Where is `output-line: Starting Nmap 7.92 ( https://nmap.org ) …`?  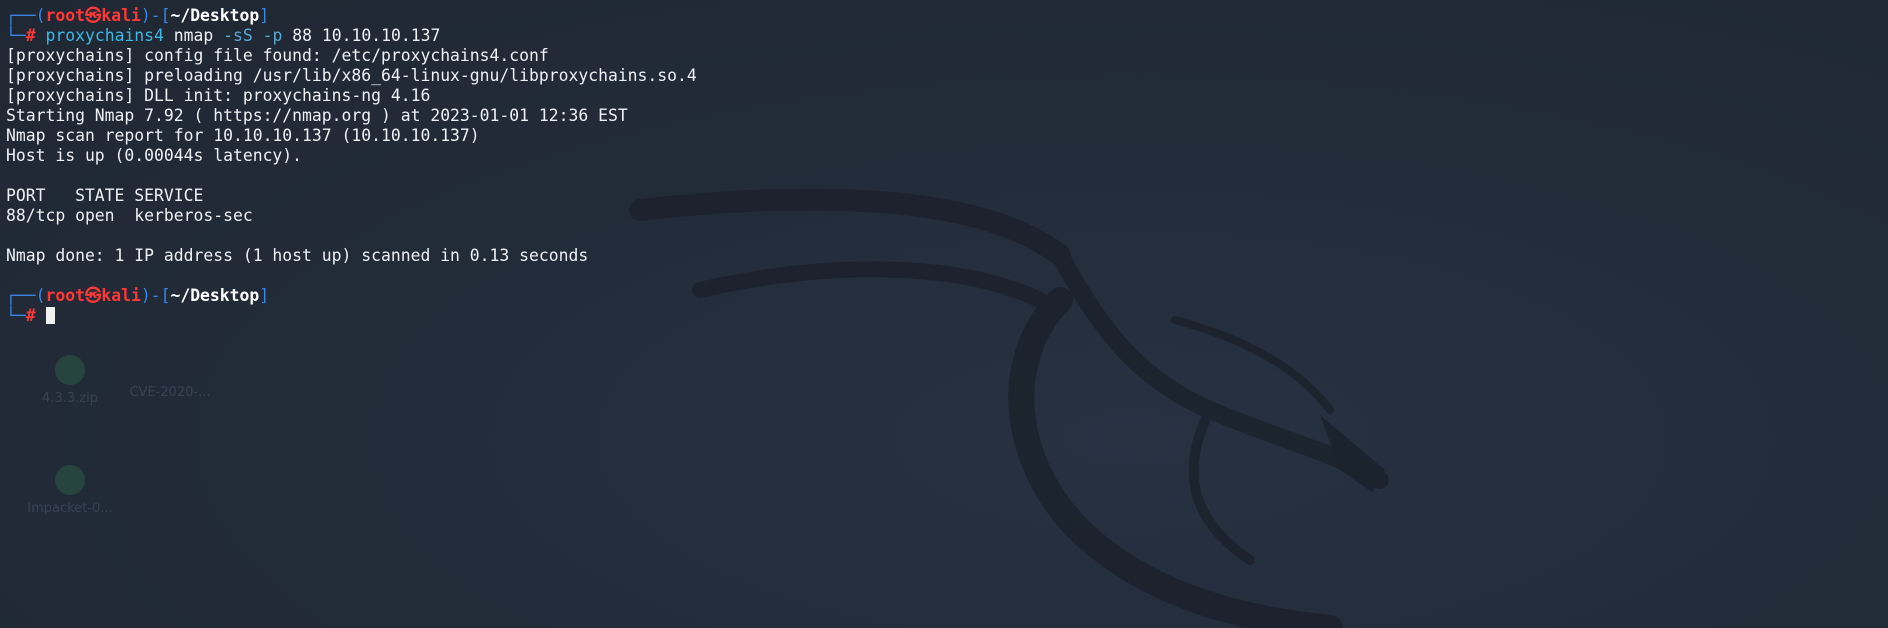
output-line: Starting Nmap 7.92 ( https://nmap.org ) … is located at coordinates (317, 115).